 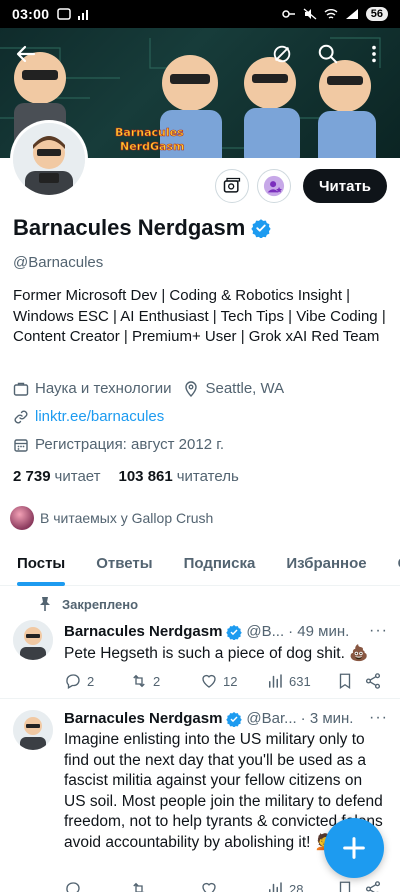 What do you see at coordinates (344, 186) in the screenshot?
I see `follow-button: Читать` at bounding box center [344, 186].